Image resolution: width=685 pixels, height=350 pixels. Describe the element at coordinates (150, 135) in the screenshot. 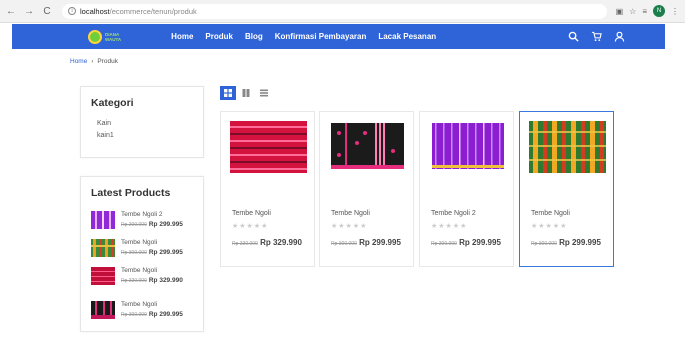

I see `kategori-item-kain1: kain1` at that location.